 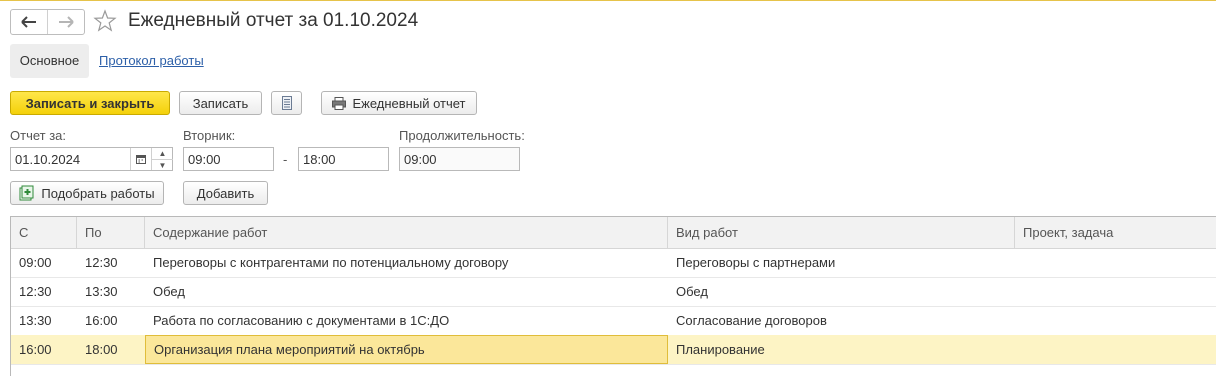 What do you see at coordinates (841, 232) in the screenshot?
I see `column-header-work-type: Вид работ` at bounding box center [841, 232].